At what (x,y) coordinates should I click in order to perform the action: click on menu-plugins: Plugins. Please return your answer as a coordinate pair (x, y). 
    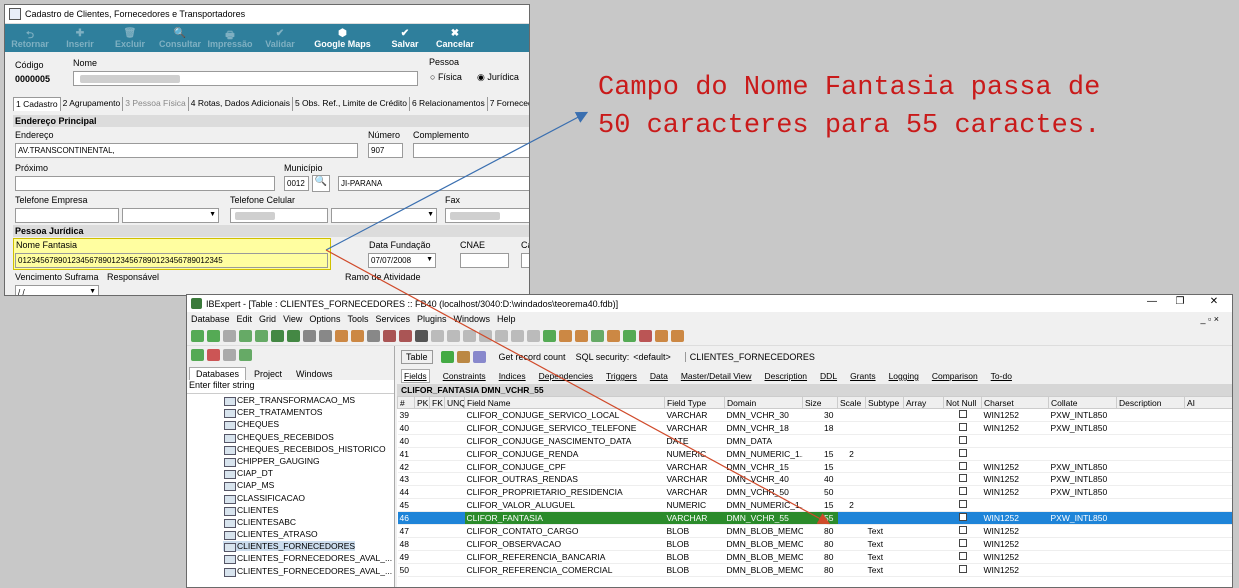
    Looking at the image, I should click on (432, 319).